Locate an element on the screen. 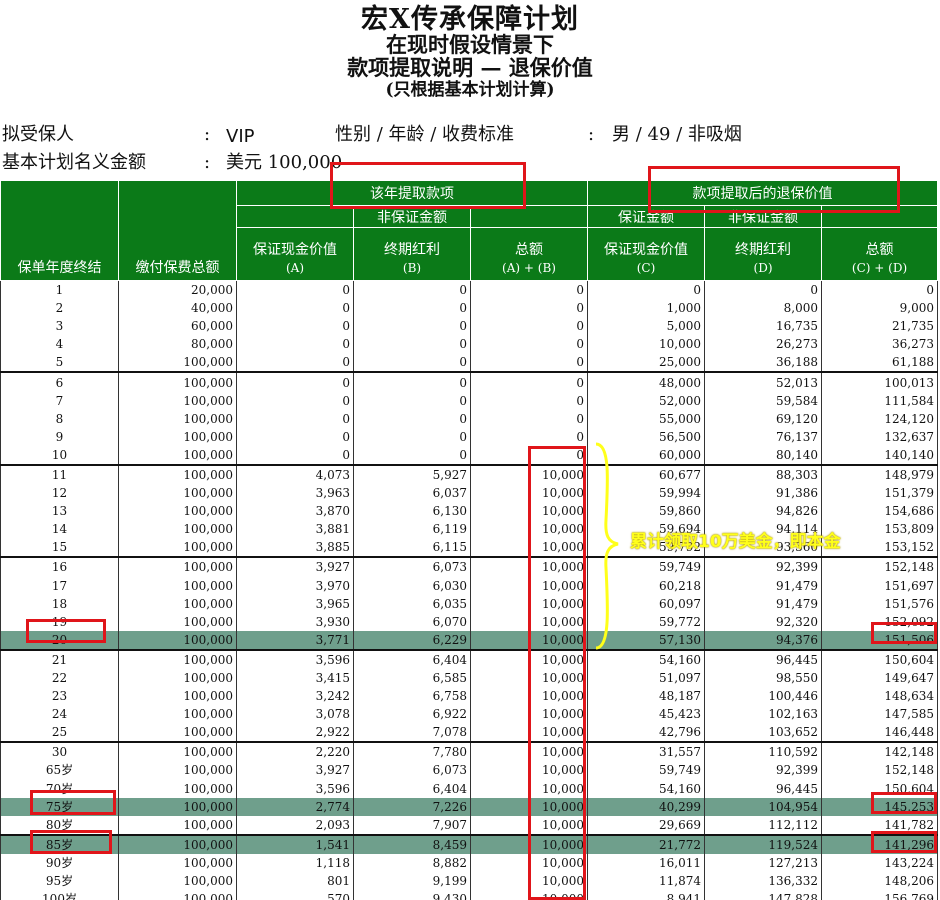 Image resolution: width=940 pixels, height=900 pixels. table-cell: 1 is located at coordinates (59, 290).